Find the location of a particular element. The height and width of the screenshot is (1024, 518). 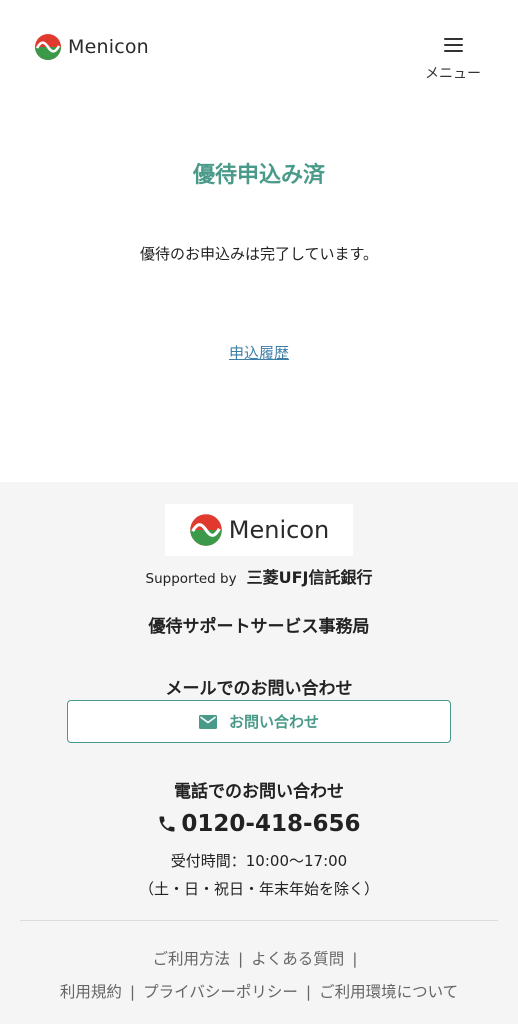

holiday-note: （土・日・祝日・年末年始を除く） is located at coordinates (258, 889).